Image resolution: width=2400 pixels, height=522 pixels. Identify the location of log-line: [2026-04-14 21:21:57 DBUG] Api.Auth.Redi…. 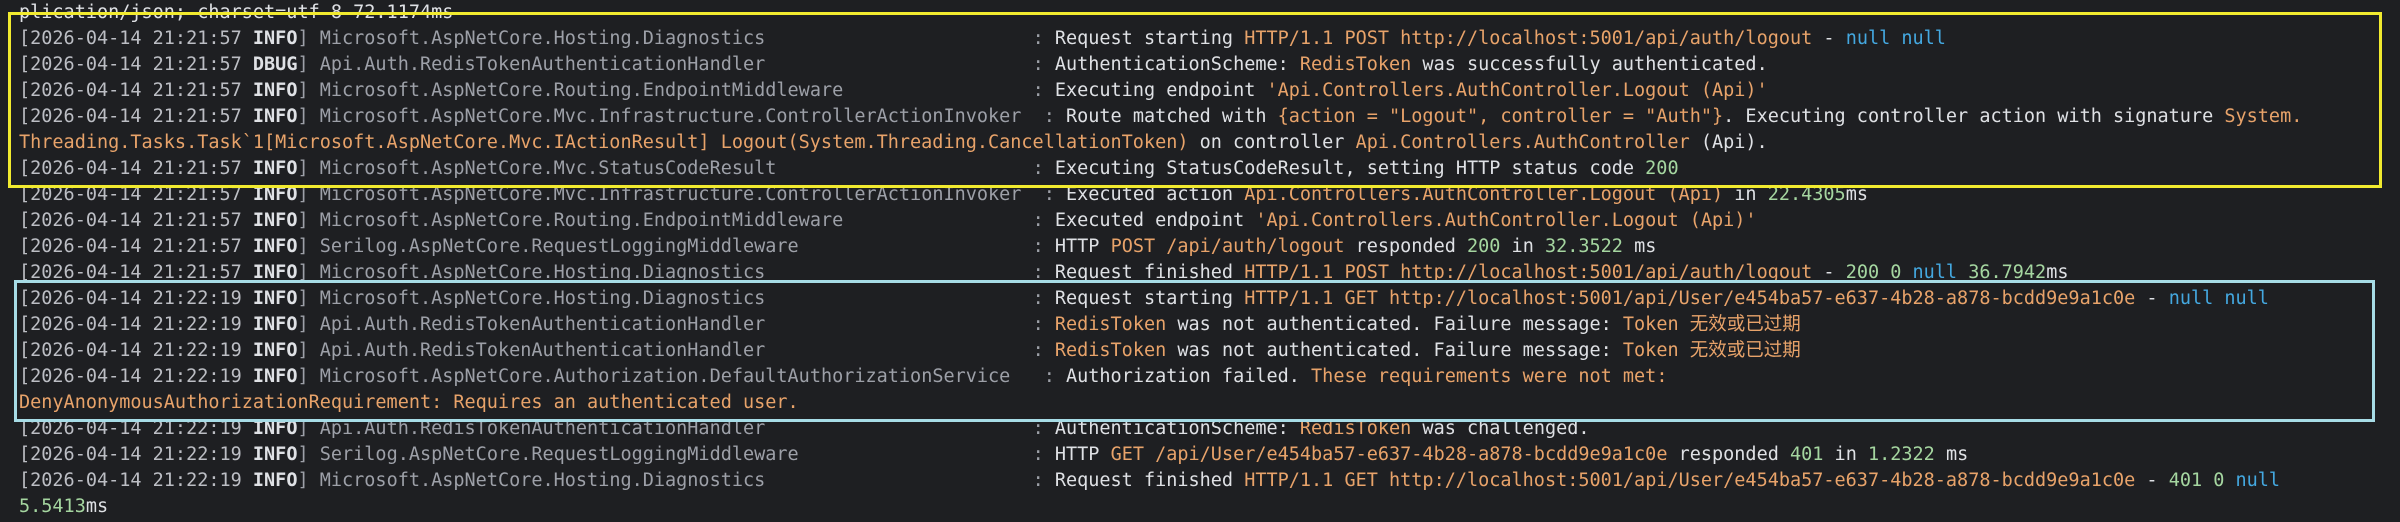
(1204, 65).